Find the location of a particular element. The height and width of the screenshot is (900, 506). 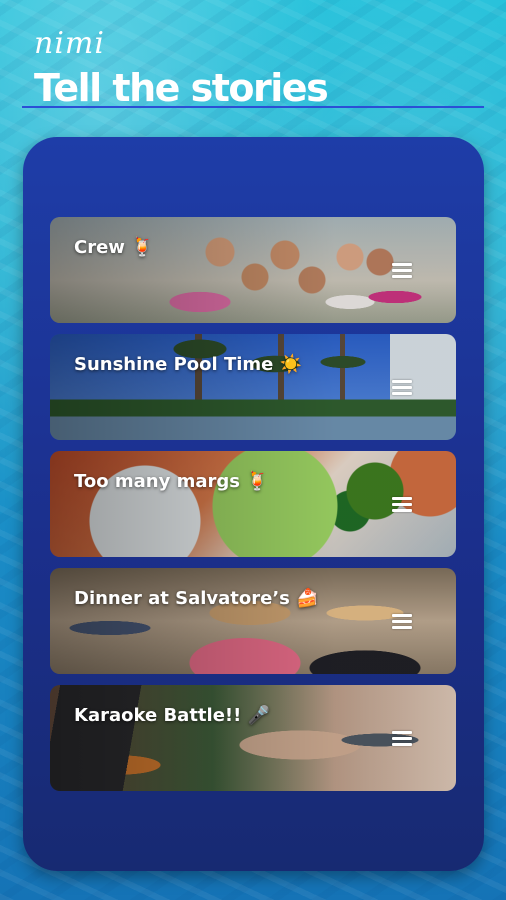

story-card-margs: Too many margs 🍹 is located at coordinates (253, 504).